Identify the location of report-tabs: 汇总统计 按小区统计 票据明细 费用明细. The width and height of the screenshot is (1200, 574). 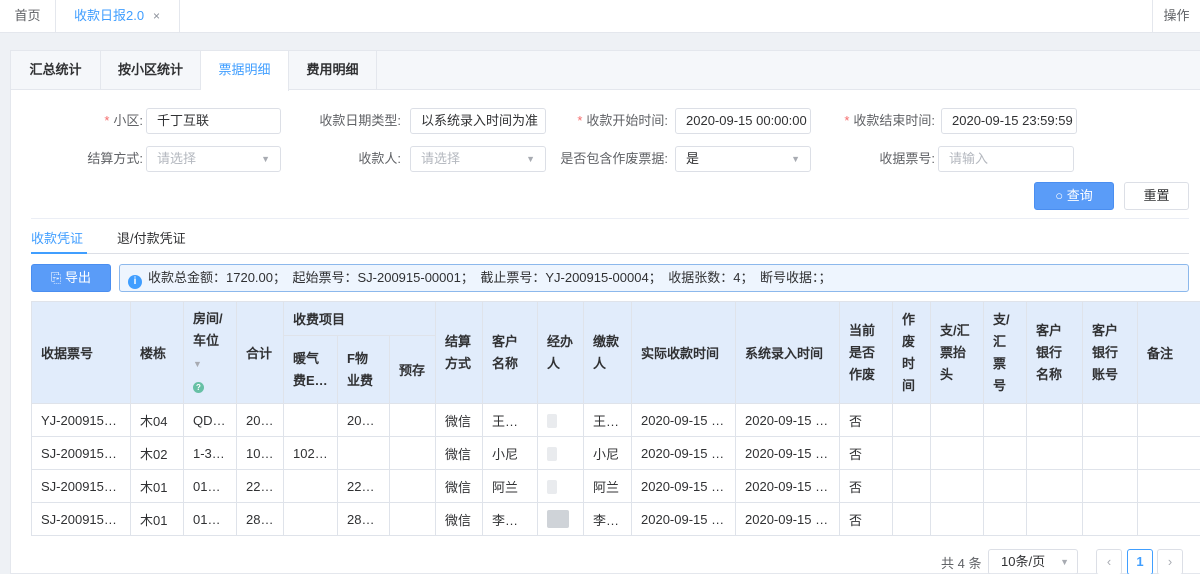
(605, 71).